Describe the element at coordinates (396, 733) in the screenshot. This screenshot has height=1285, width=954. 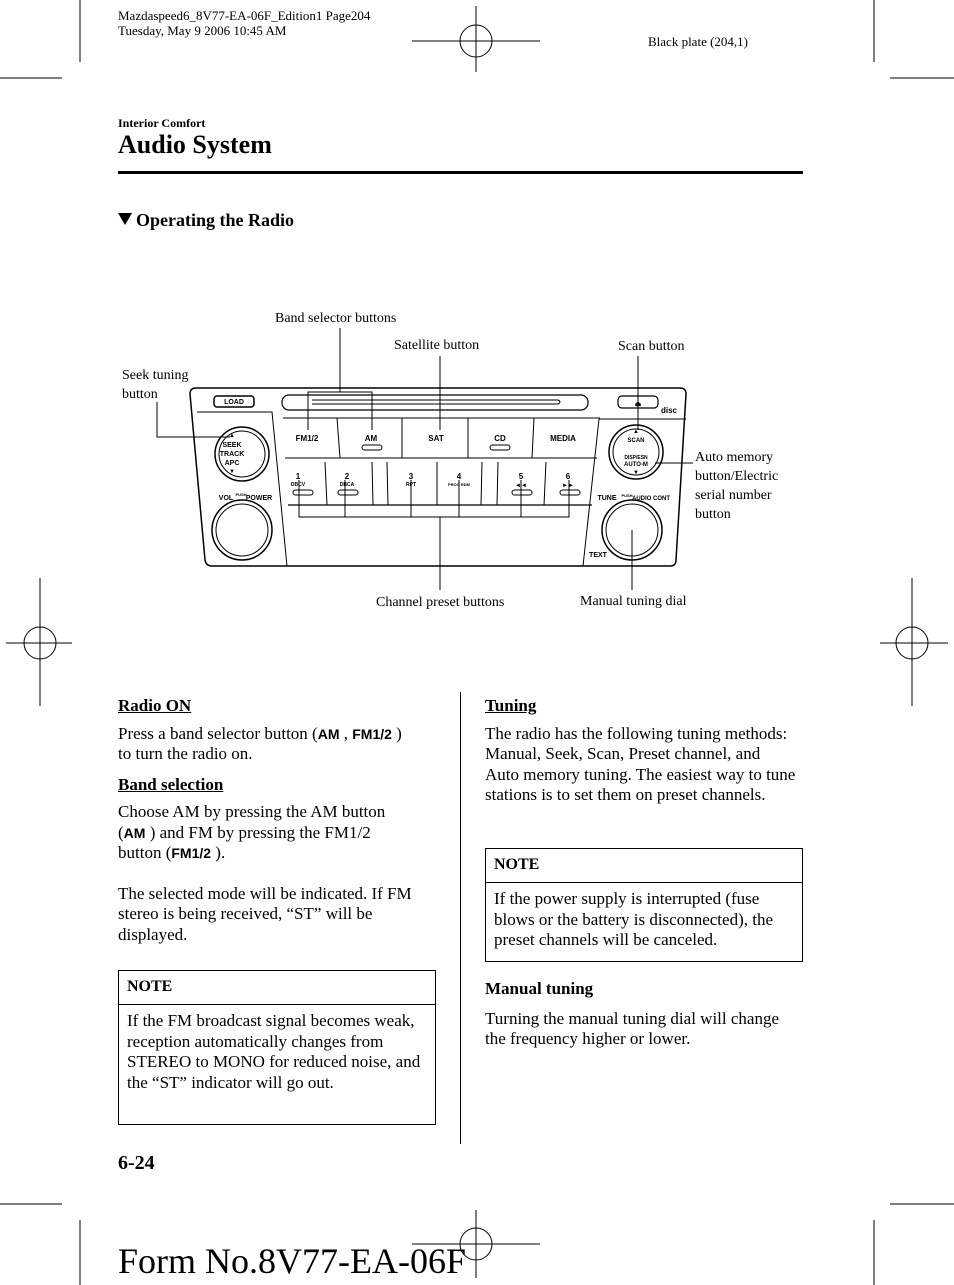
I see `paren-close: )` at that location.